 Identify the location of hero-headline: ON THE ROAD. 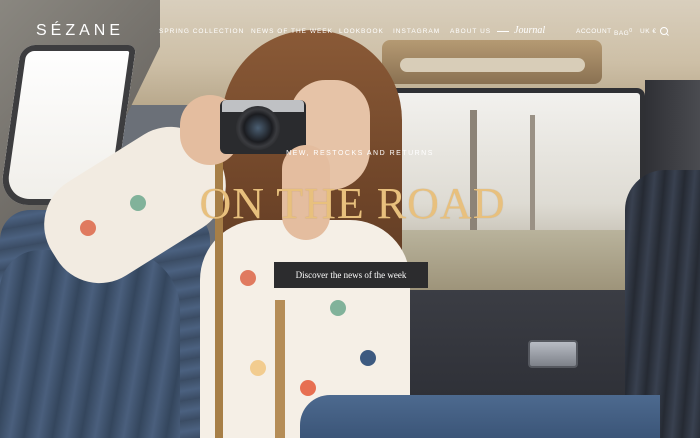
(352, 203).